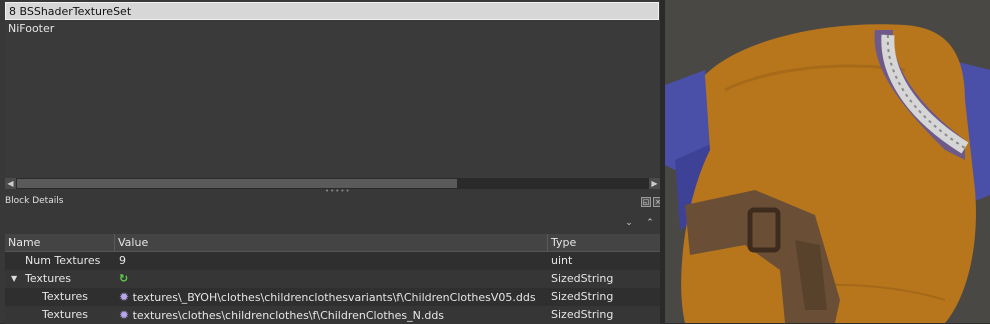  I want to click on expand-arrow-icon: ▼, so click(14, 279).